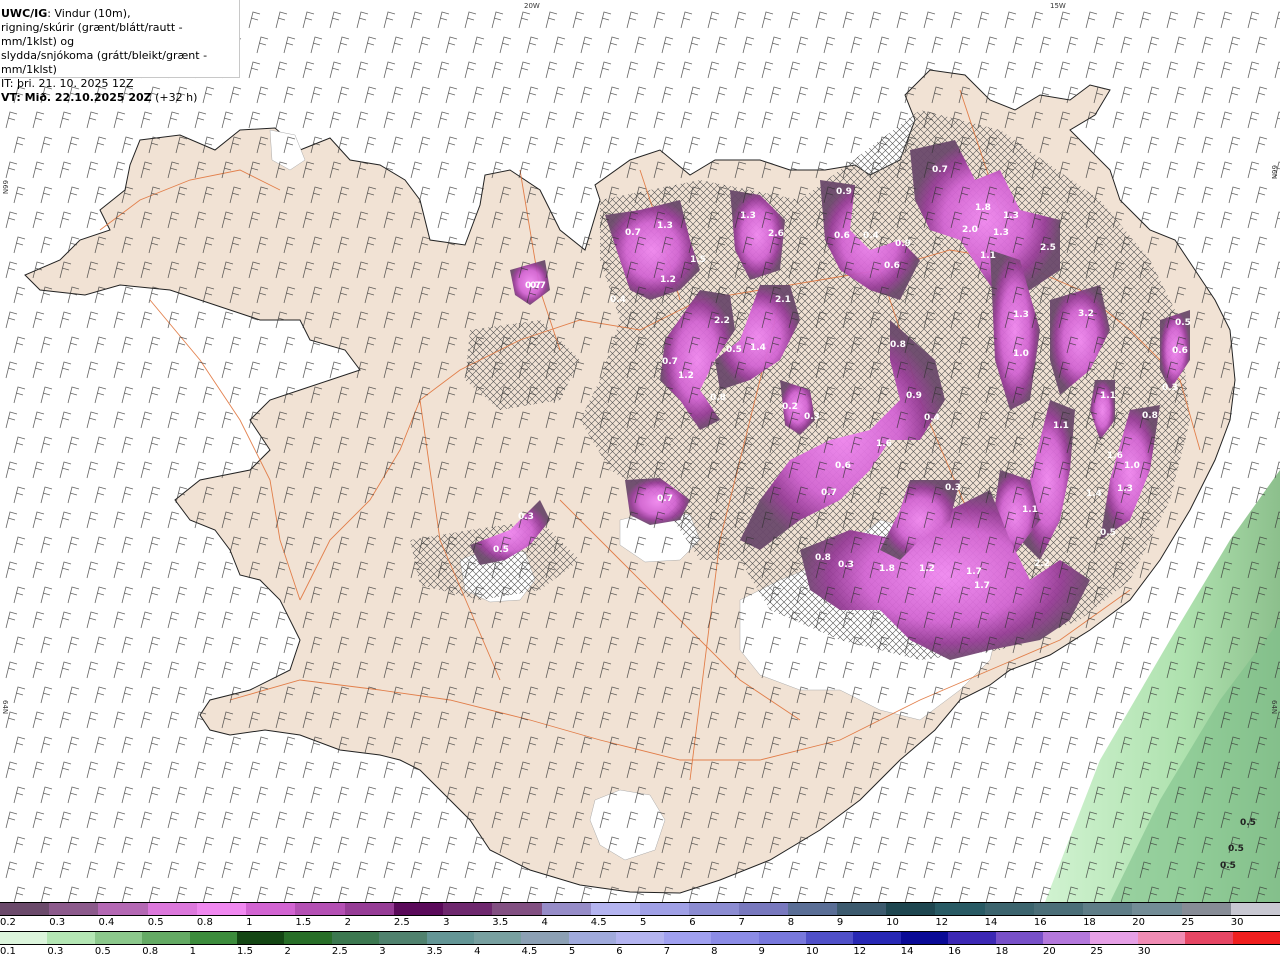  What do you see at coordinates (544, 922) in the screenshot?
I see `snow-legend-tick: 4` at bounding box center [544, 922].